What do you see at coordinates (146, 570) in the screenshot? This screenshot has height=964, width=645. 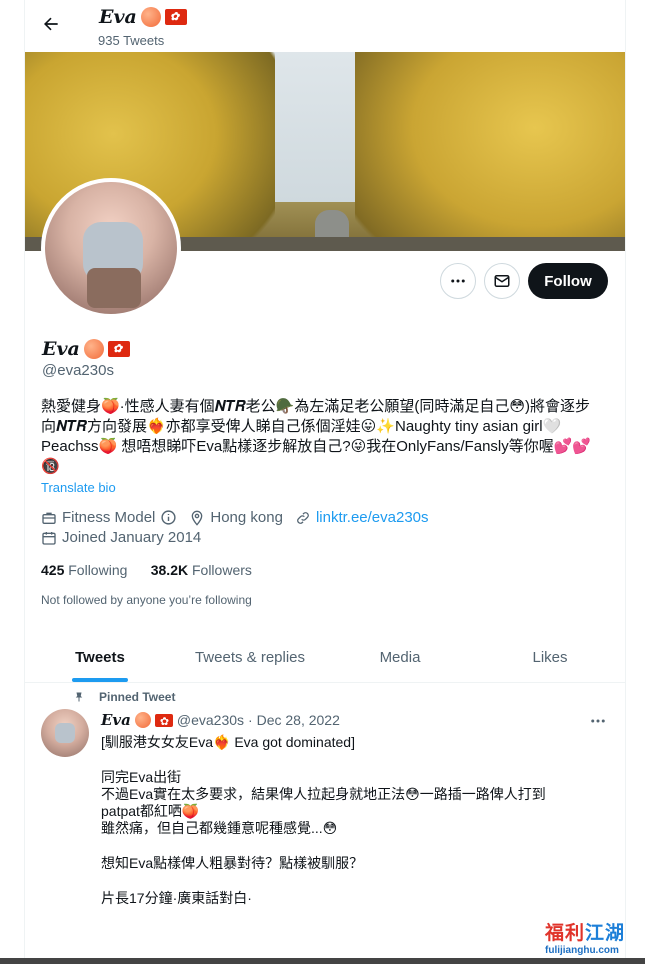 I see `follow-stats: 425 Following 38.2K Followers` at bounding box center [146, 570].